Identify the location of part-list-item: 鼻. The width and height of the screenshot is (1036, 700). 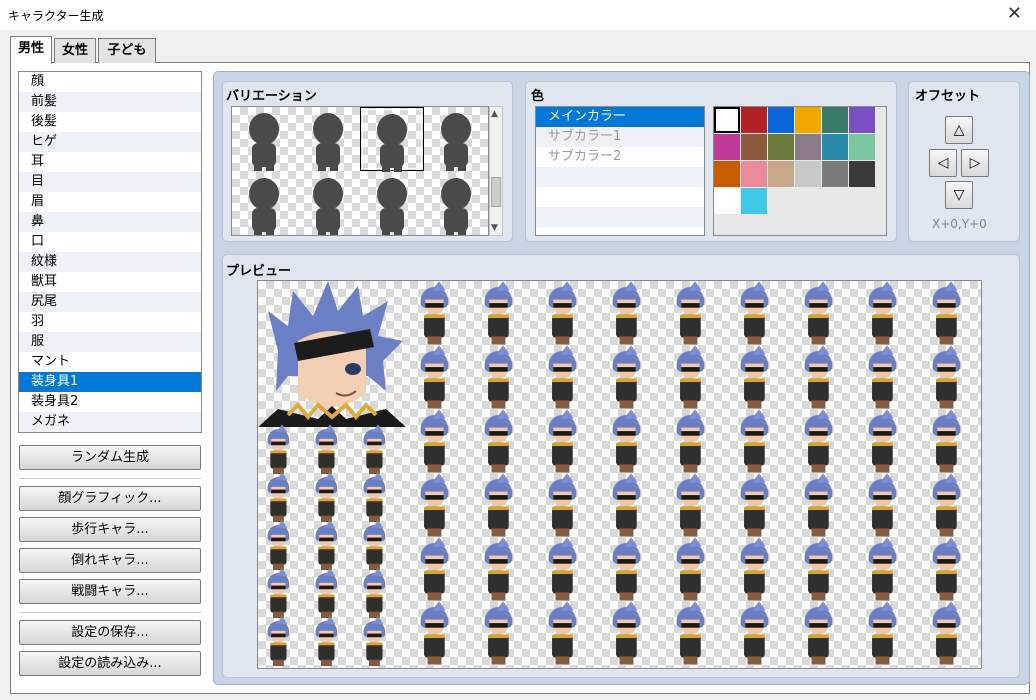
(110, 222).